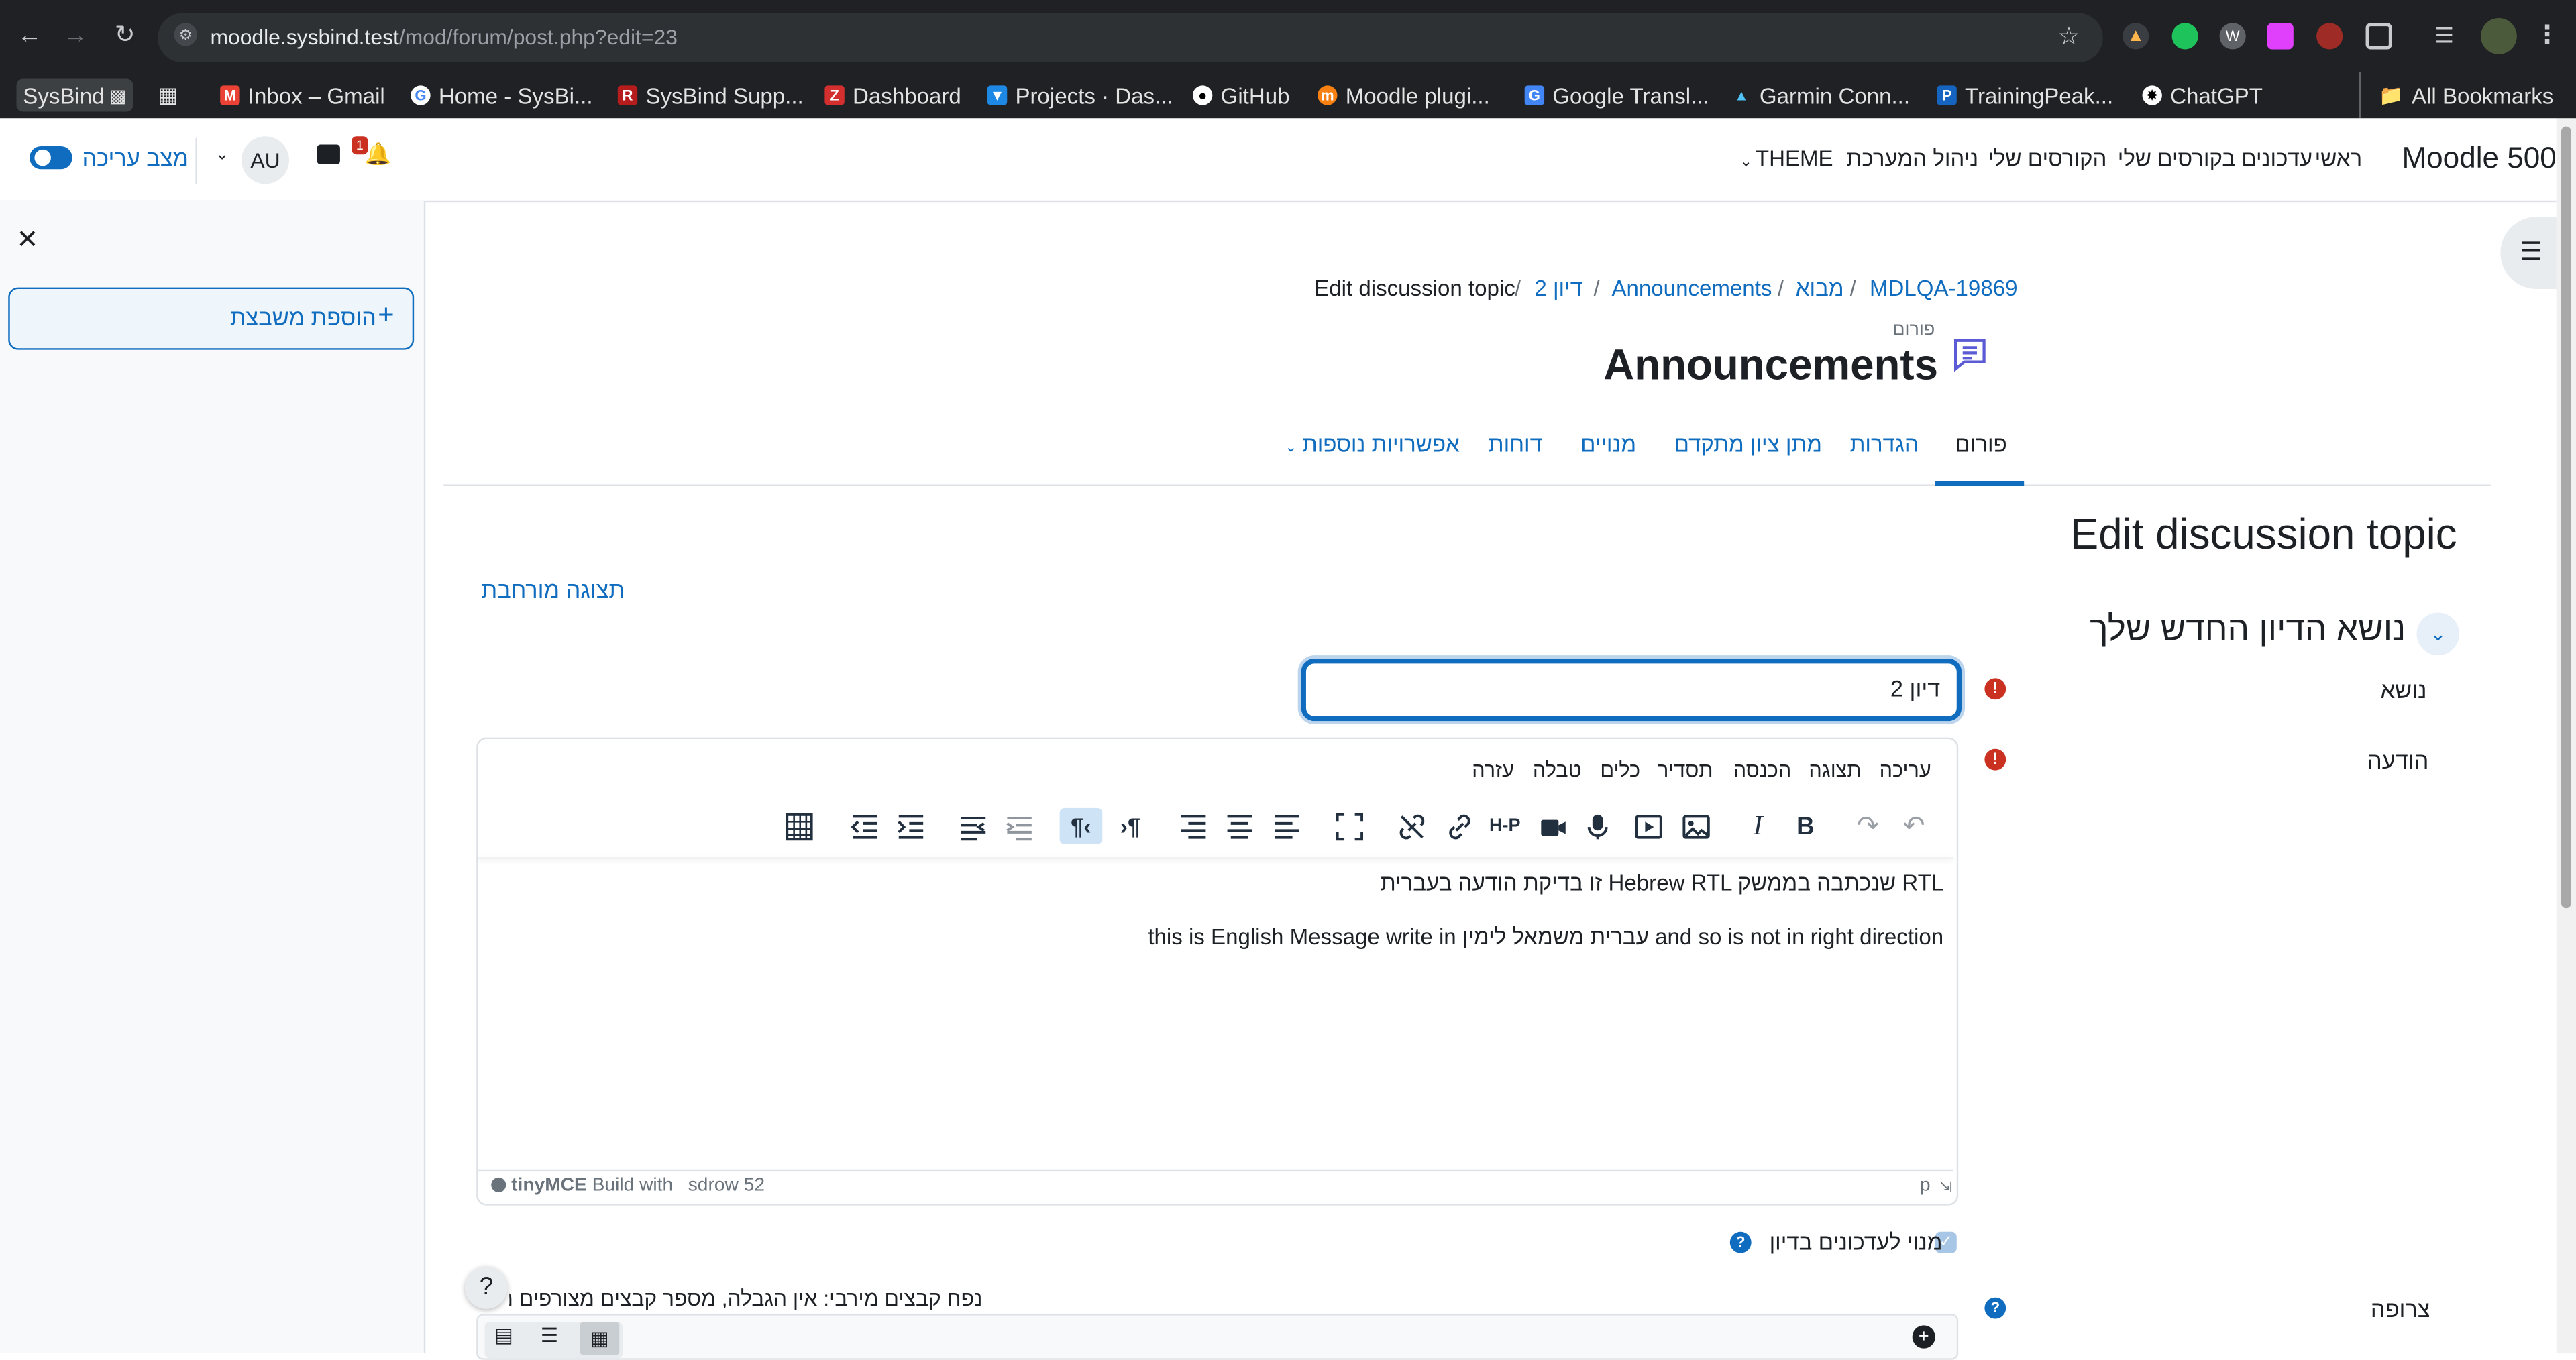  Describe the element at coordinates (600, 1338) in the screenshot. I see `grid-view-icon: ▦` at that location.